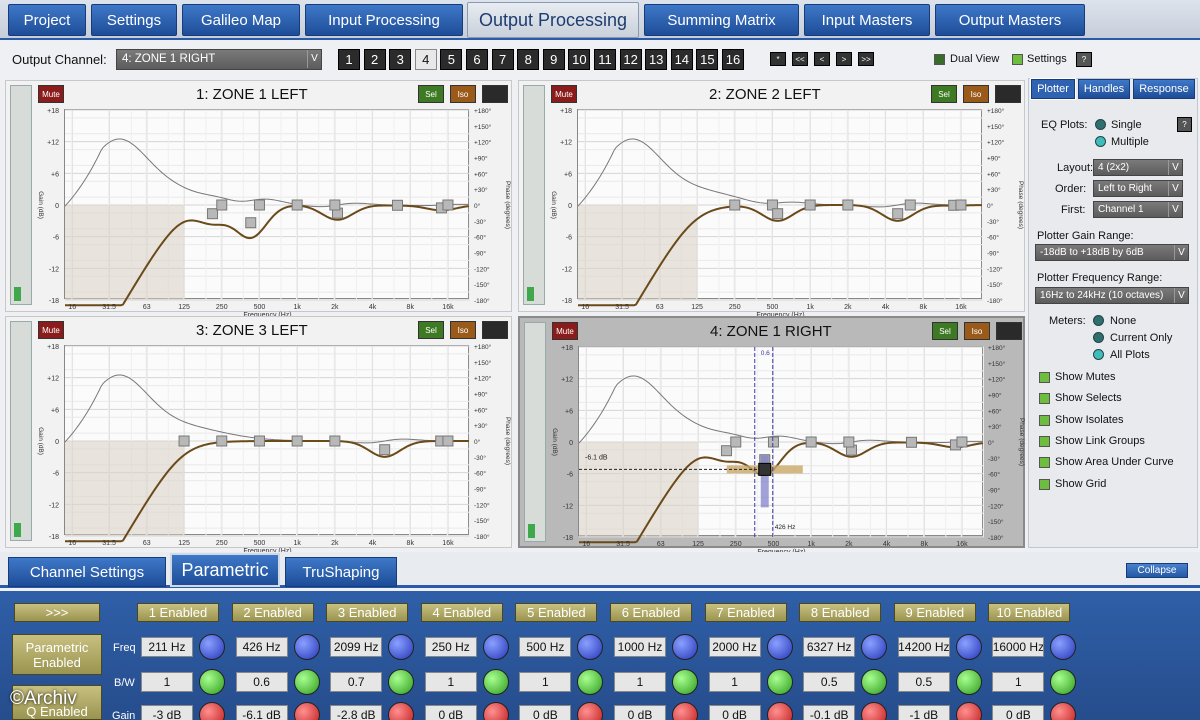  Describe the element at coordinates (721, 20) in the screenshot. I see `tab-summing-matrix: Summing Matrix` at that location.